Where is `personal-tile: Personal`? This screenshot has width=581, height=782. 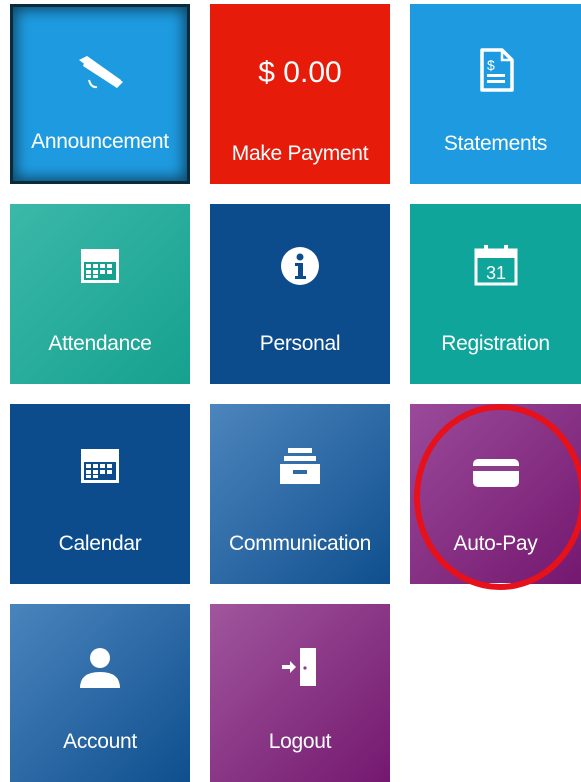
personal-tile: Personal is located at coordinates (300, 294).